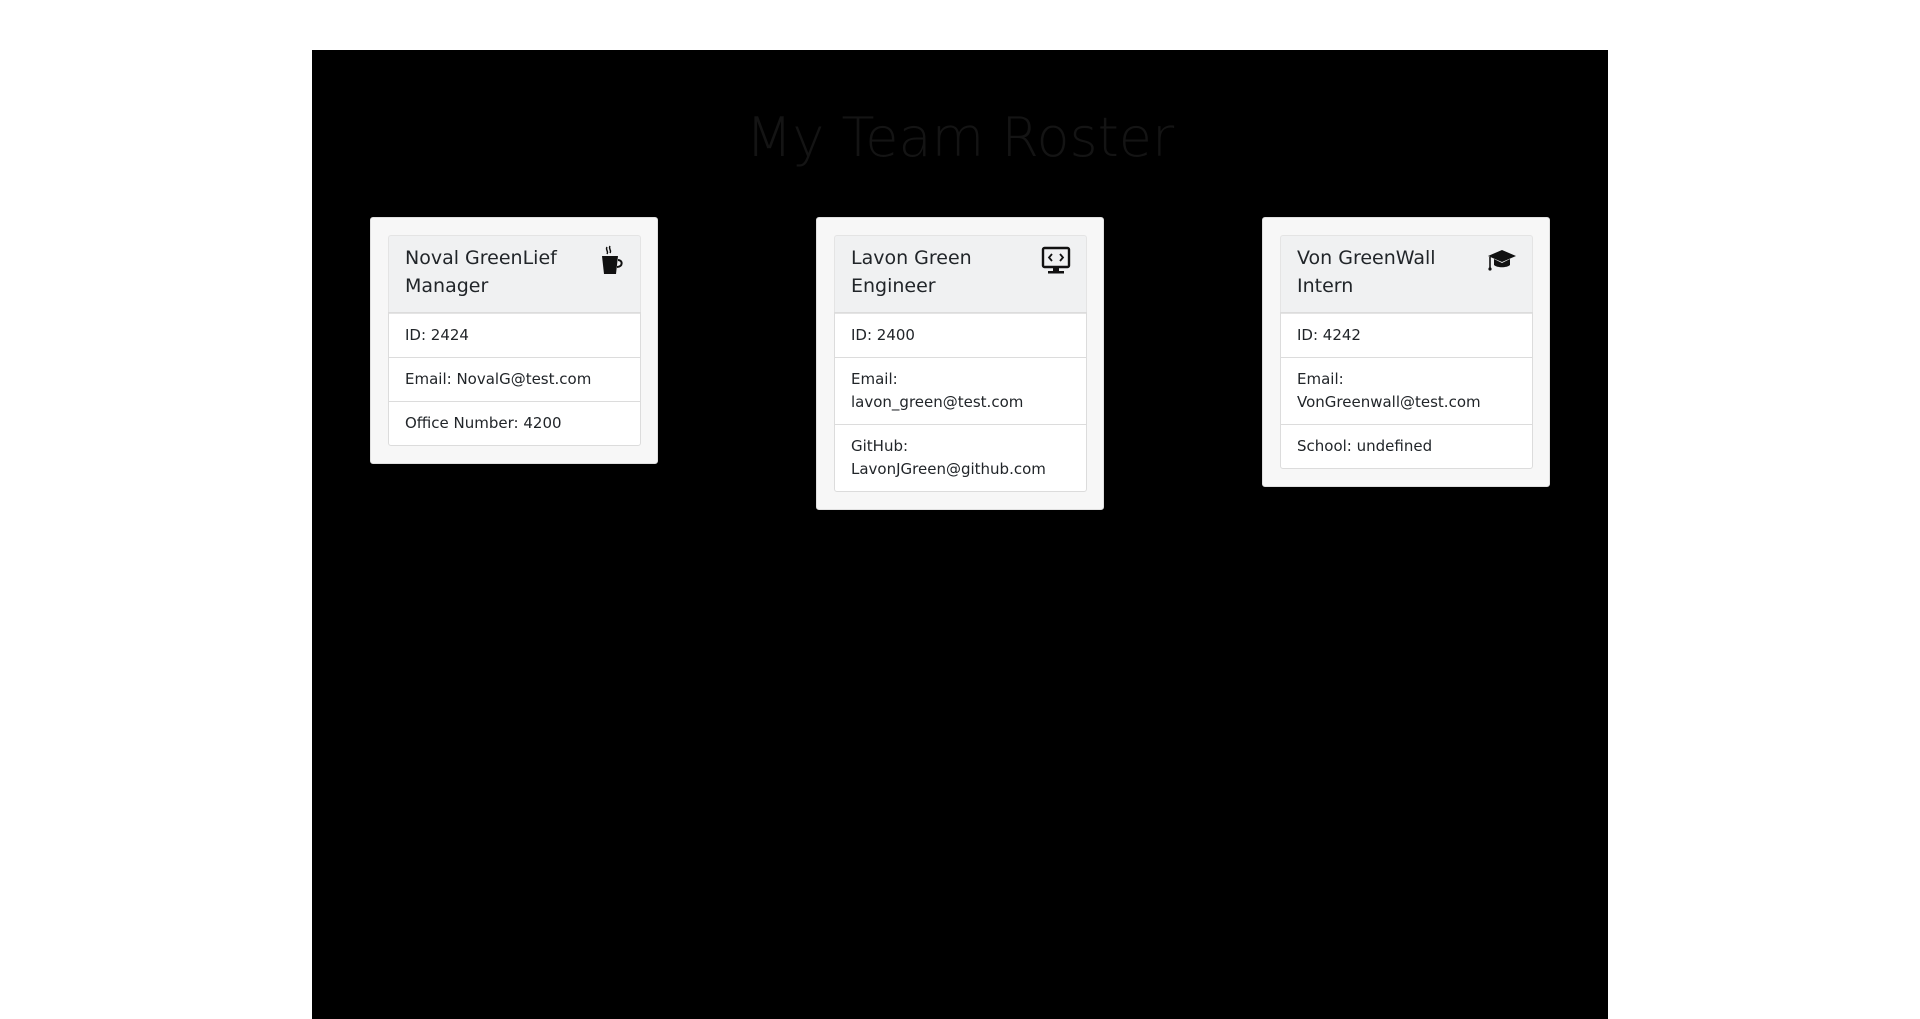 This screenshot has height=1019, width=1920. I want to click on employee-role: Intern, so click(1325, 286).